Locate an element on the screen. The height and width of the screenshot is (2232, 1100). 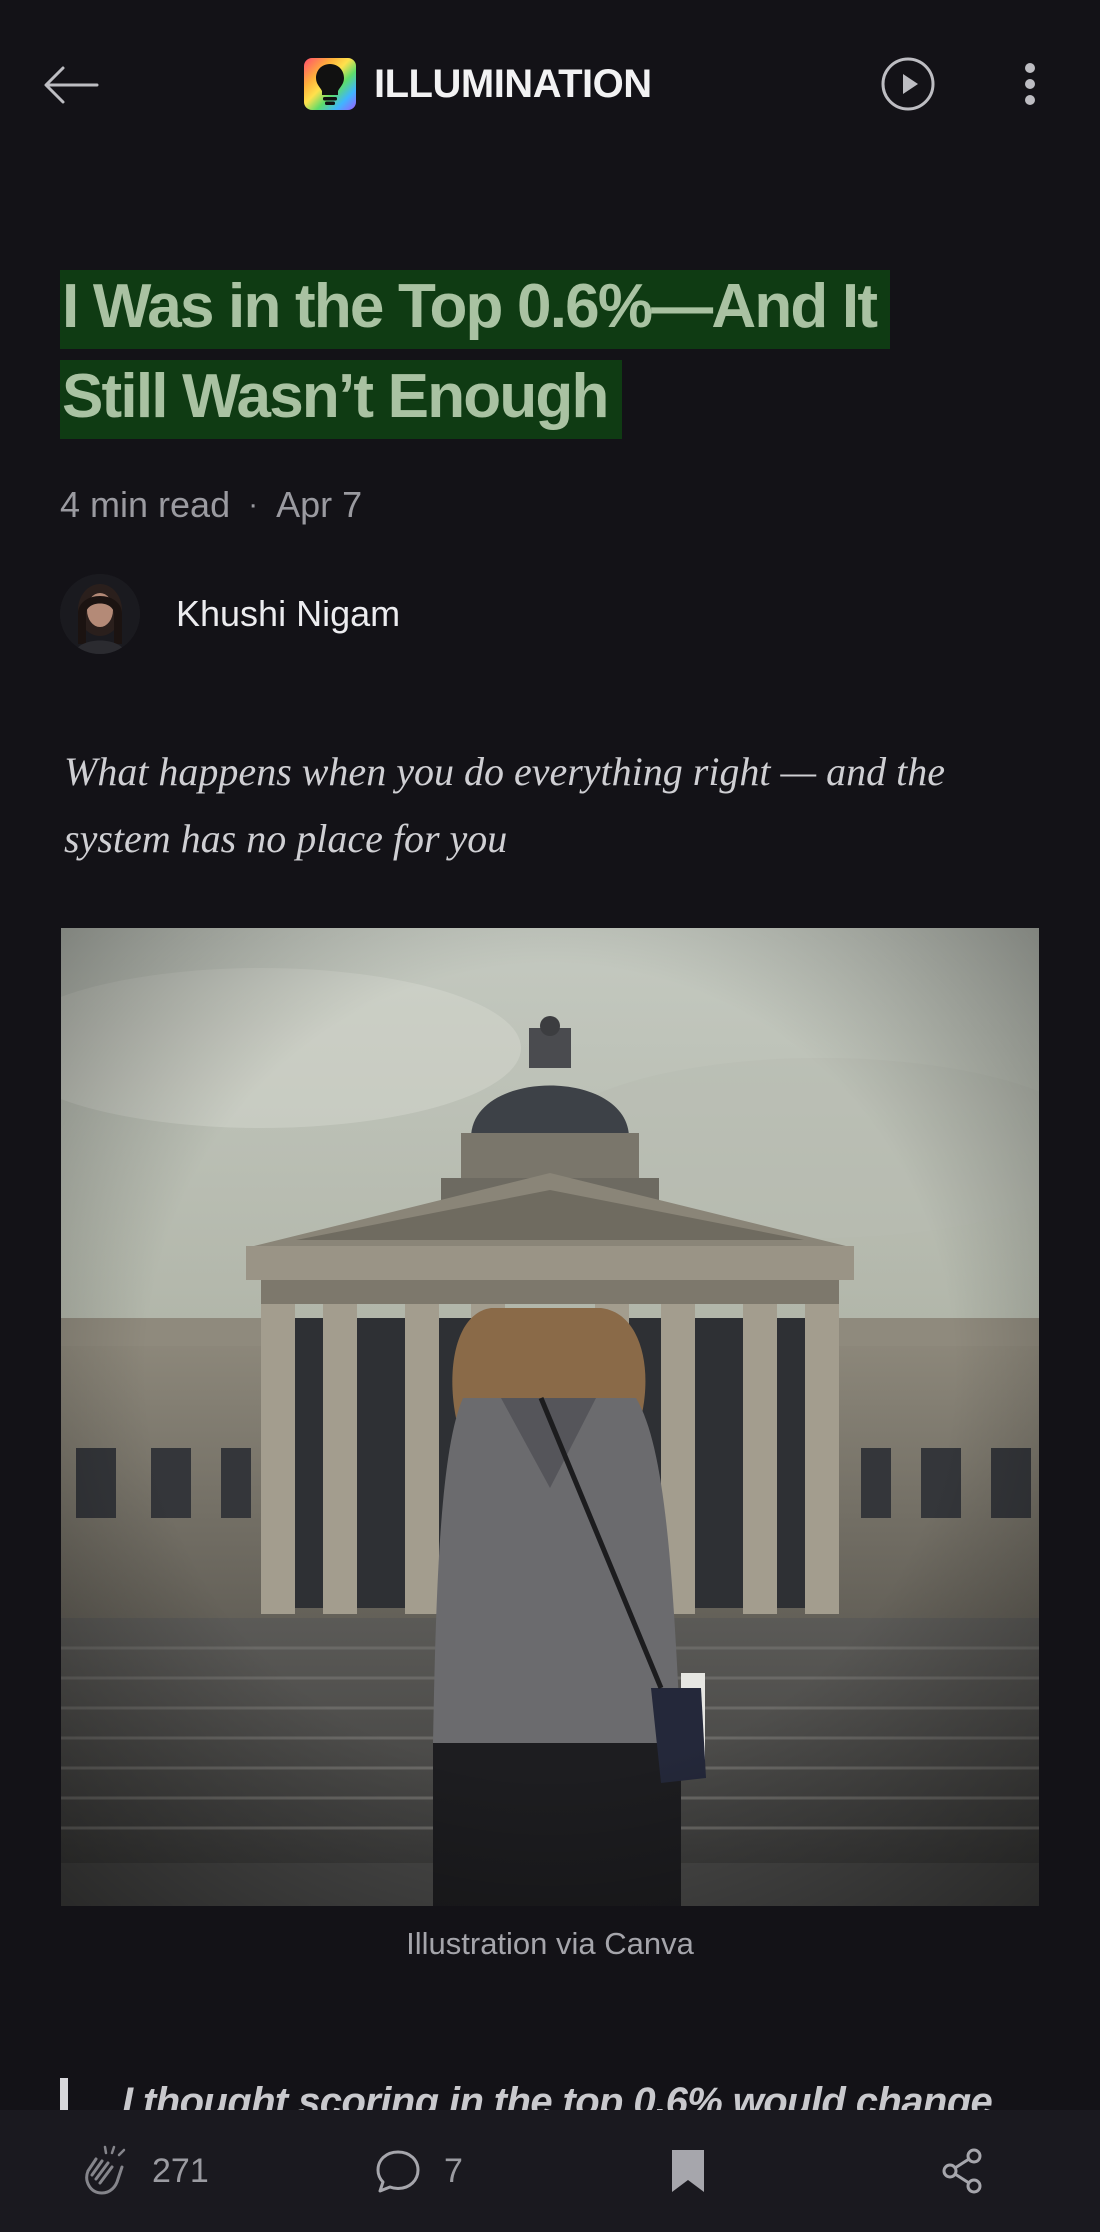
author-row: Khushi Nigam is located at coordinates (230, 614).